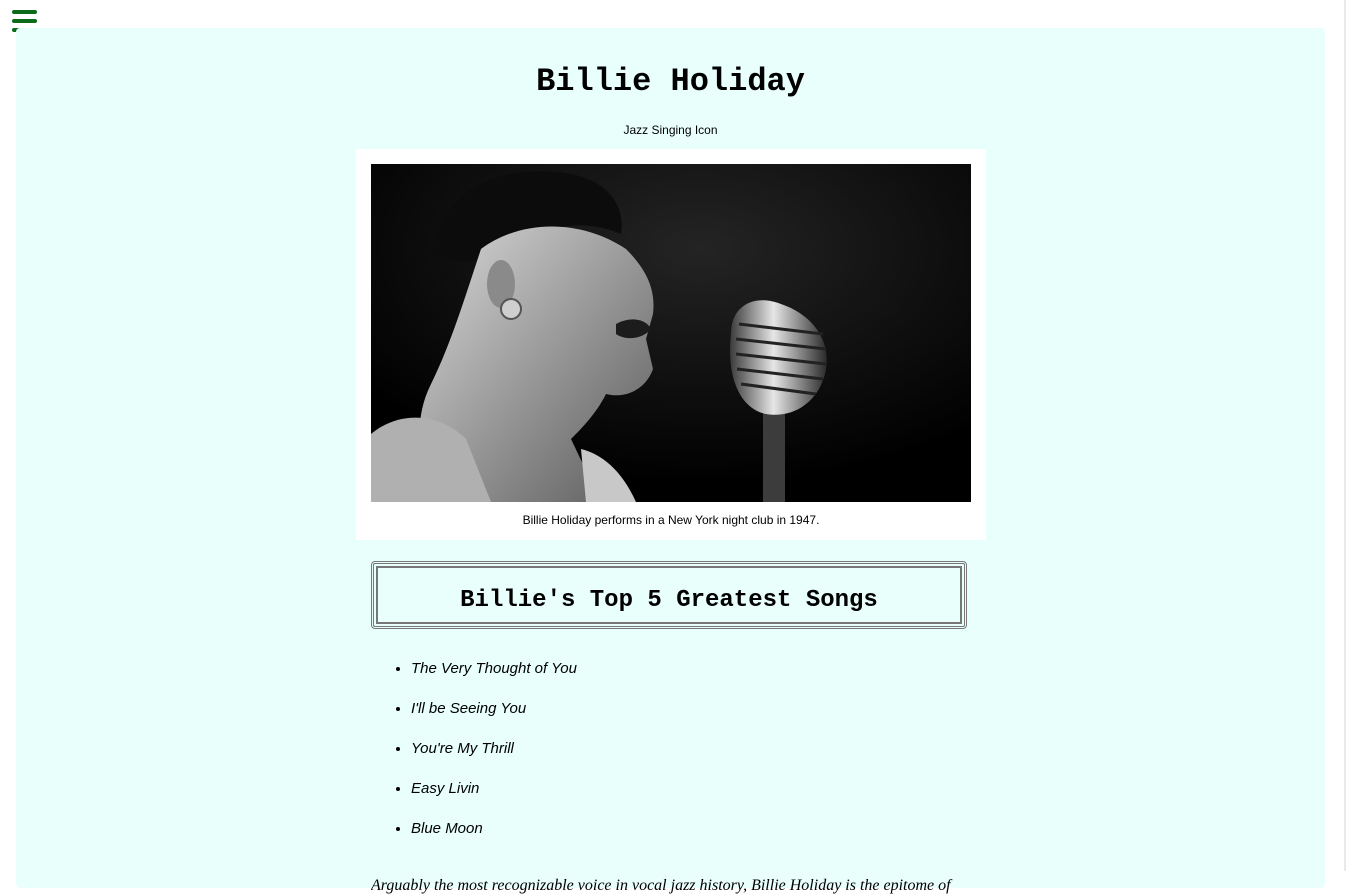  Describe the element at coordinates (670, 130) in the screenshot. I see `page-subtitle: Jazz Singing Icon` at that location.